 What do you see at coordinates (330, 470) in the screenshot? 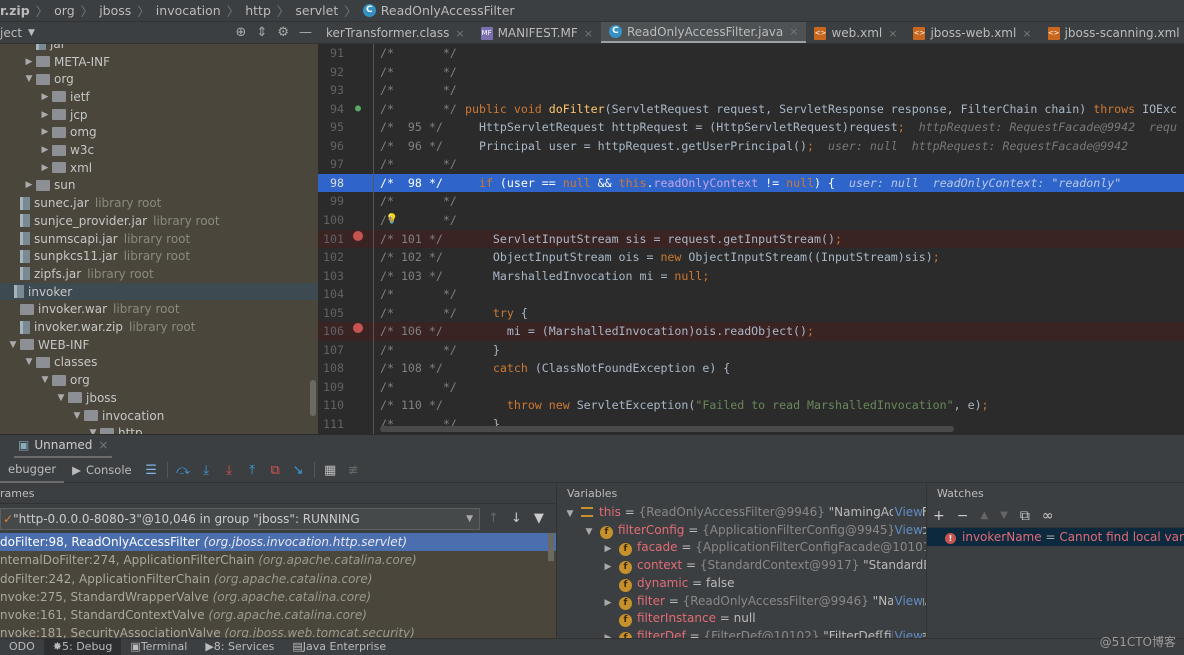
I see `evaluate-expression-icon: ▦` at bounding box center [330, 470].